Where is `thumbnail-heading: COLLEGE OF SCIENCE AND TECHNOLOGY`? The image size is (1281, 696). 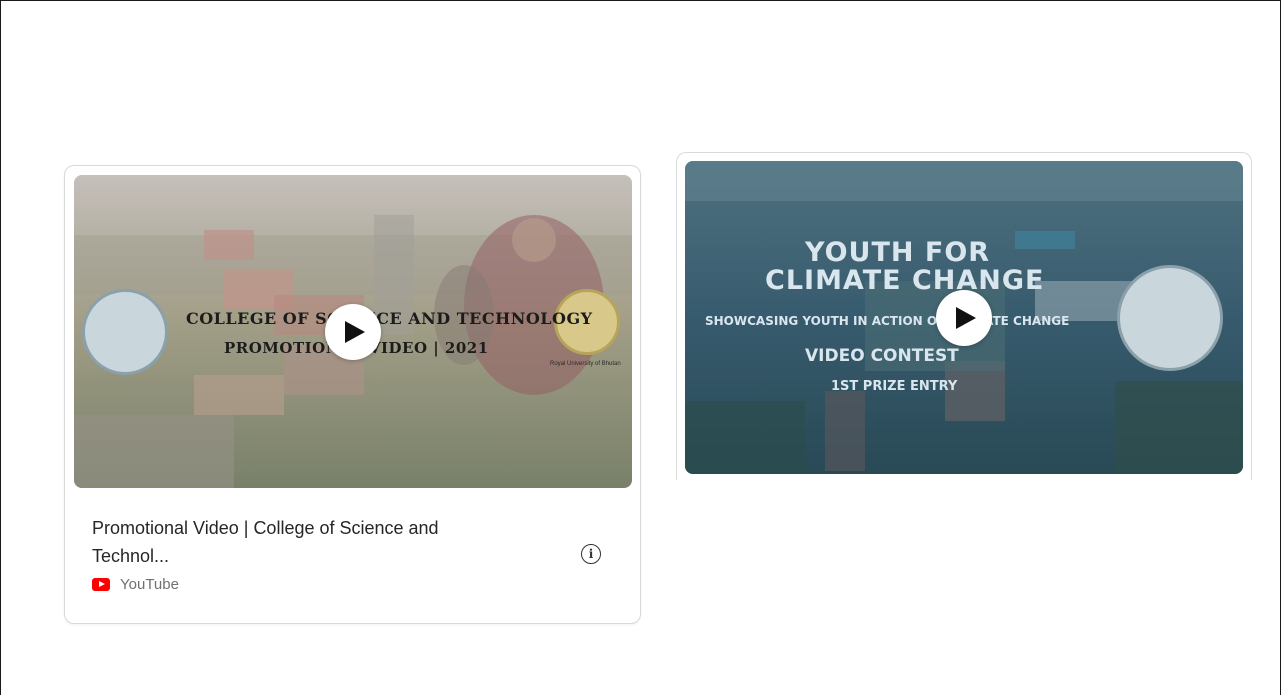 thumbnail-heading: COLLEGE OF SCIENCE AND TECHNOLOGY is located at coordinates (389, 318).